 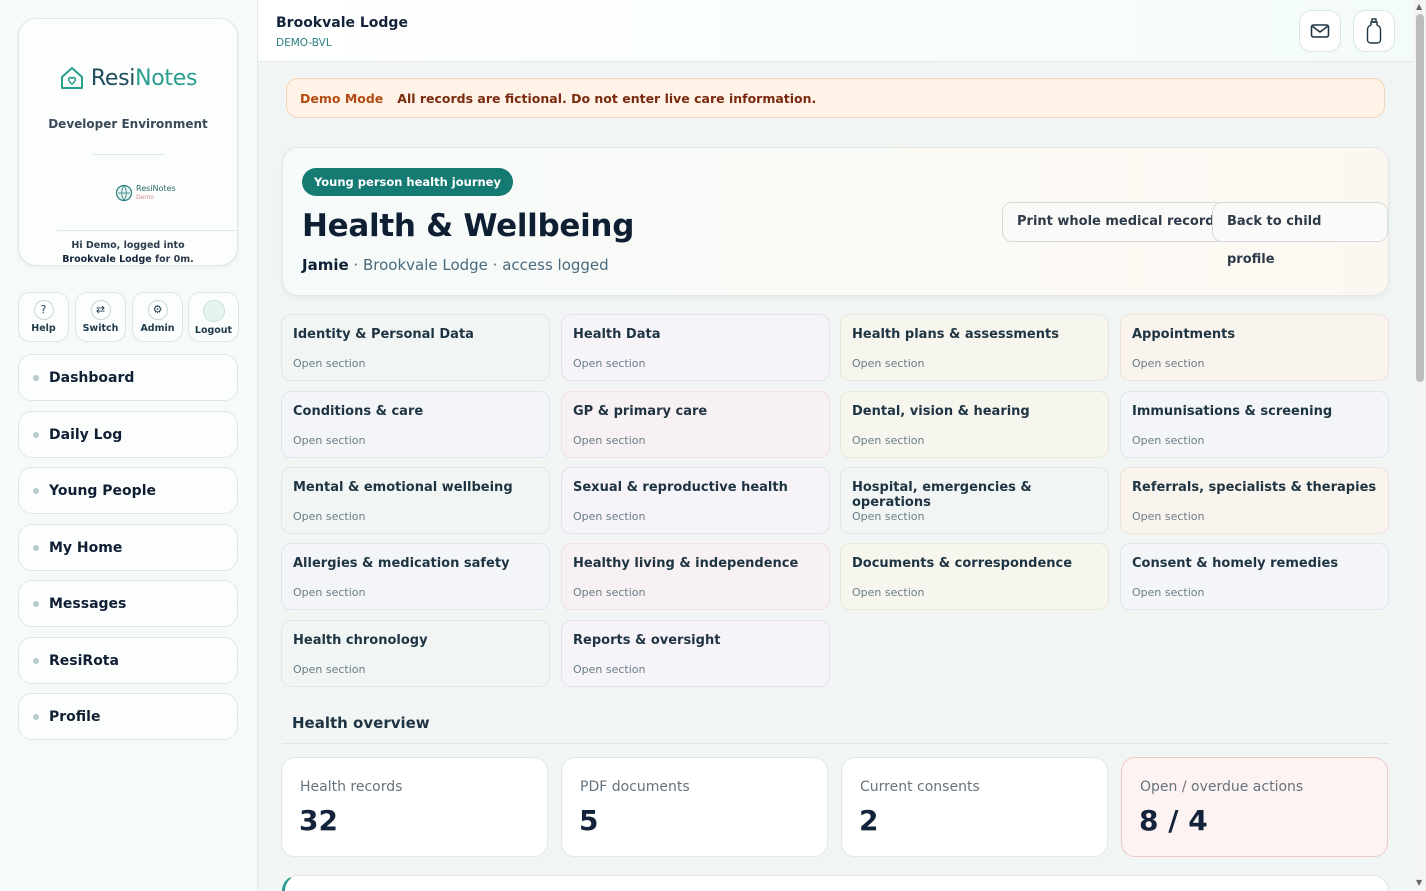 What do you see at coordinates (1254, 576) in the screenshot?
I see `section-consent: Consent & homely remedies Open section` at bounding box center [1254, 576].